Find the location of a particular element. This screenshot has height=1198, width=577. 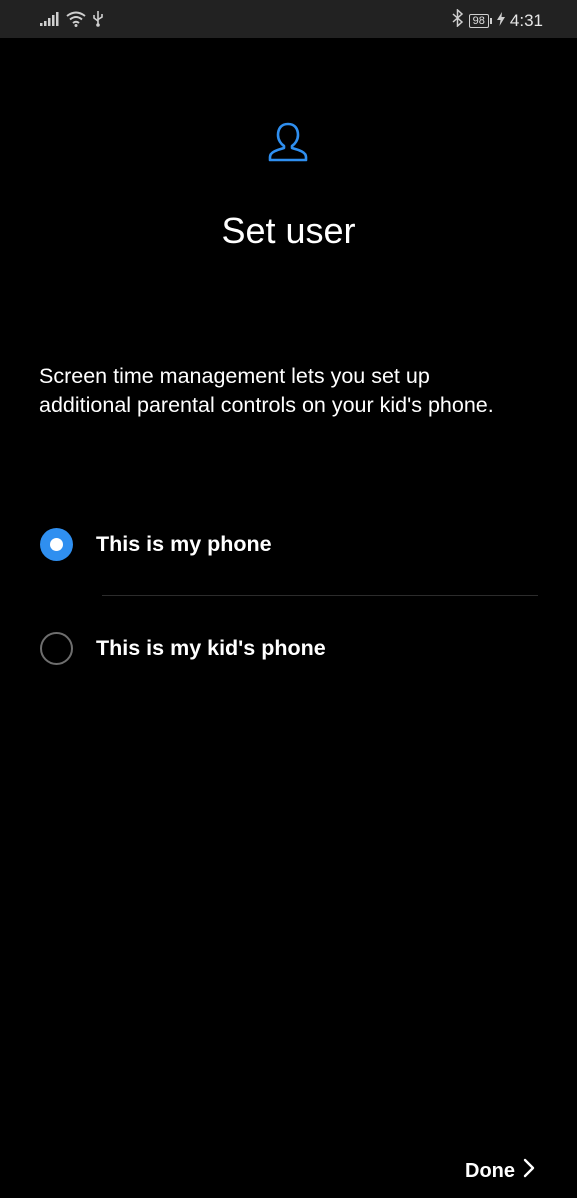

page-title: Set user is located at coordinates (288, 230).